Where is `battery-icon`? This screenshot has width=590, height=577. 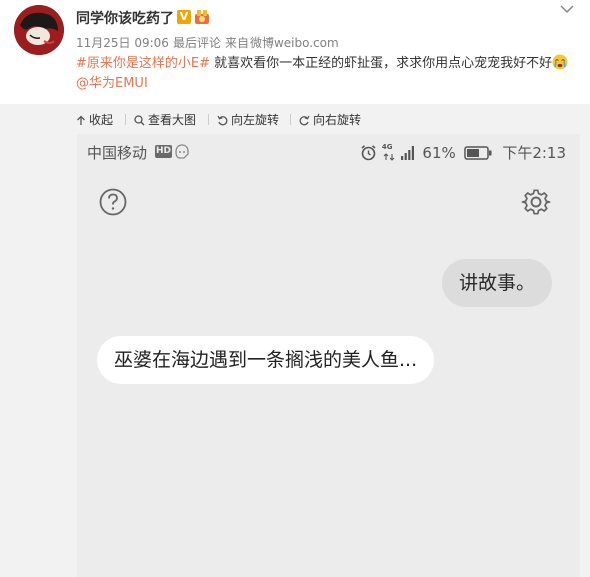 battery-icon is located at coordinates (477, 152).